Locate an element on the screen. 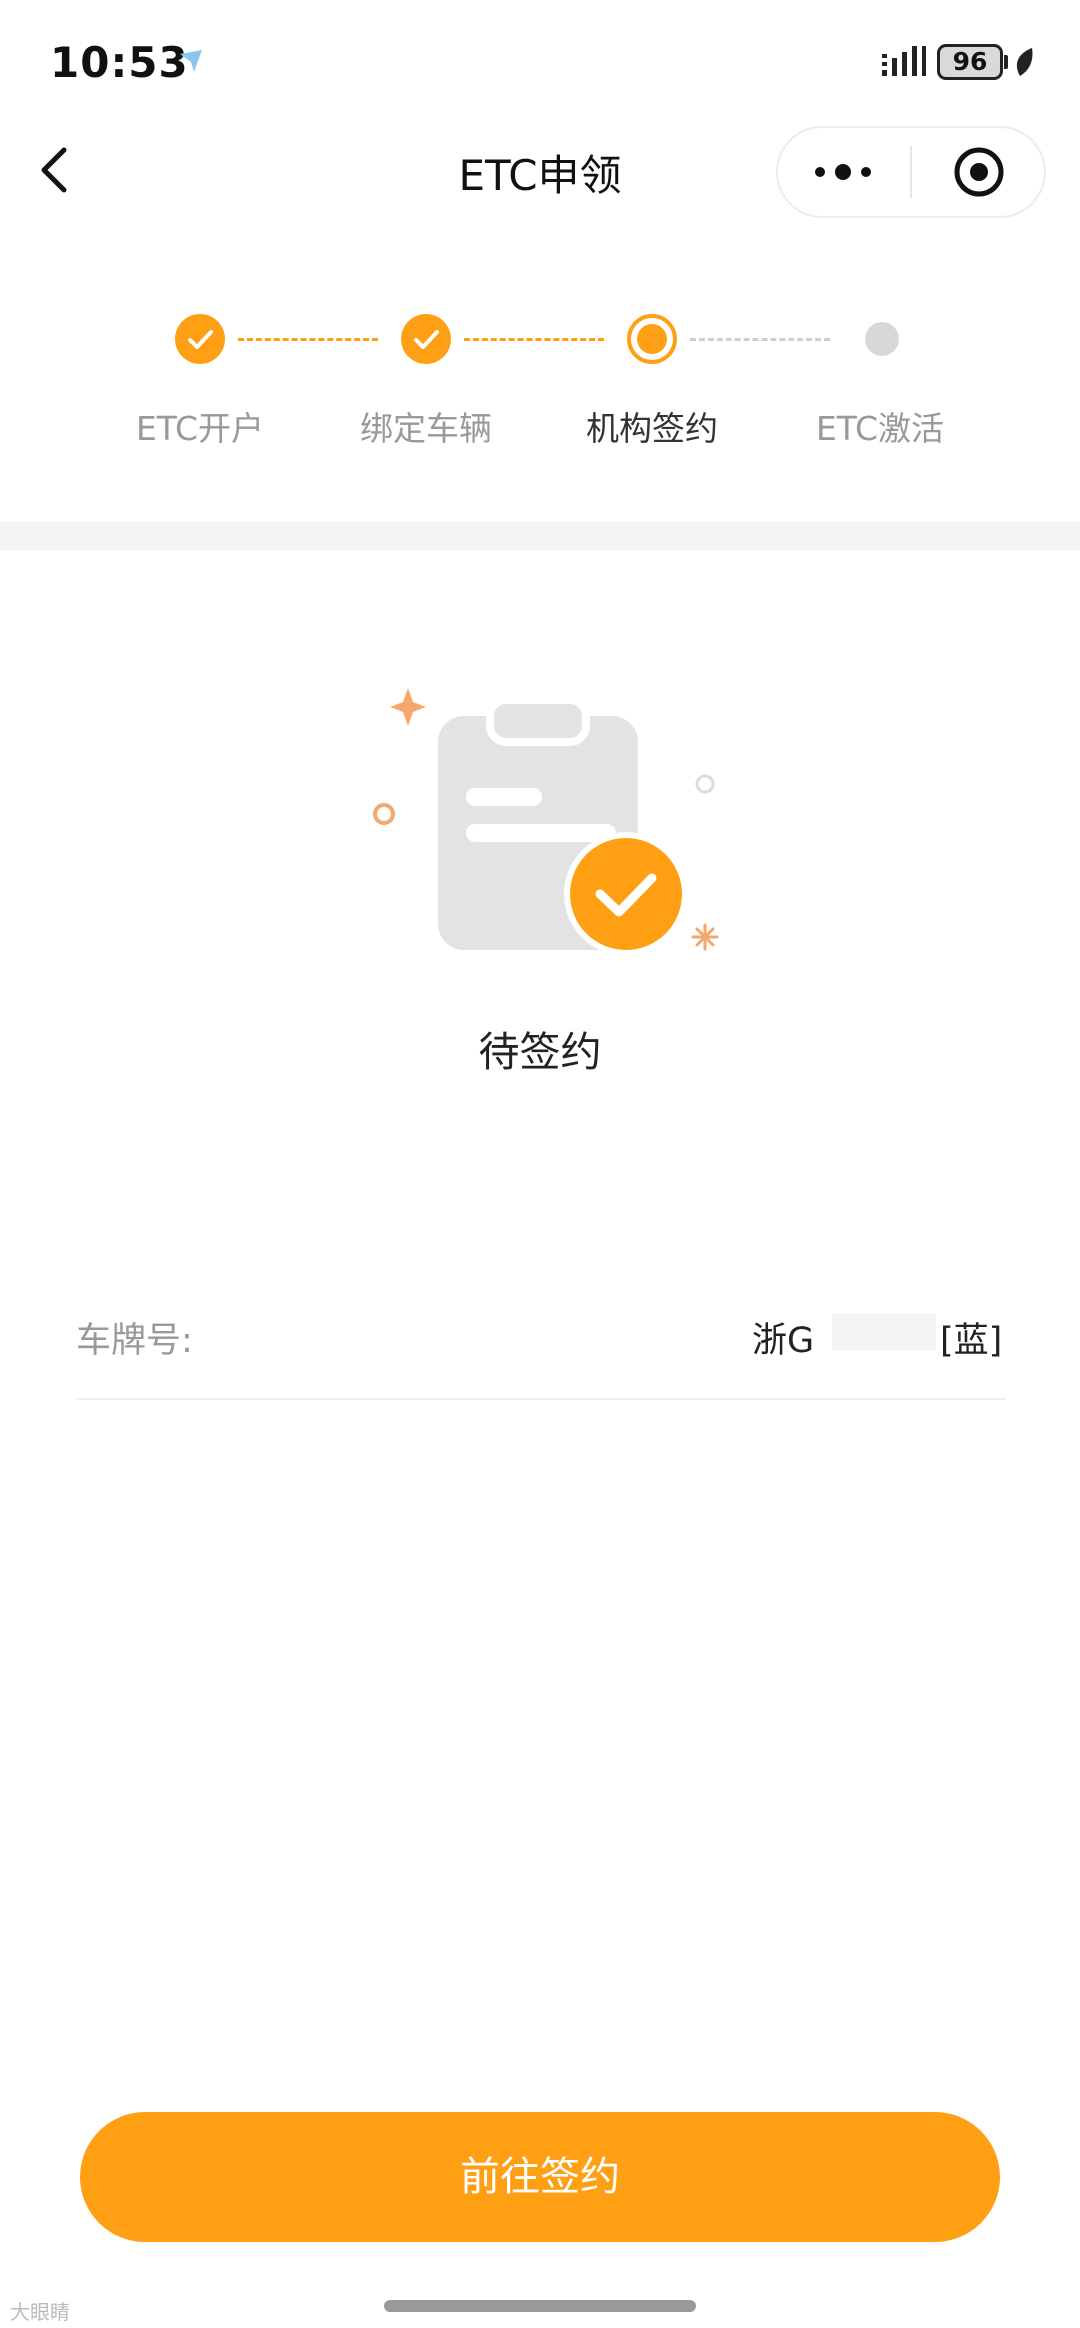 The width and height of the screenshot is (1080, 2328). step-label-4: ETC激活 is located at coordinates (880, 428).